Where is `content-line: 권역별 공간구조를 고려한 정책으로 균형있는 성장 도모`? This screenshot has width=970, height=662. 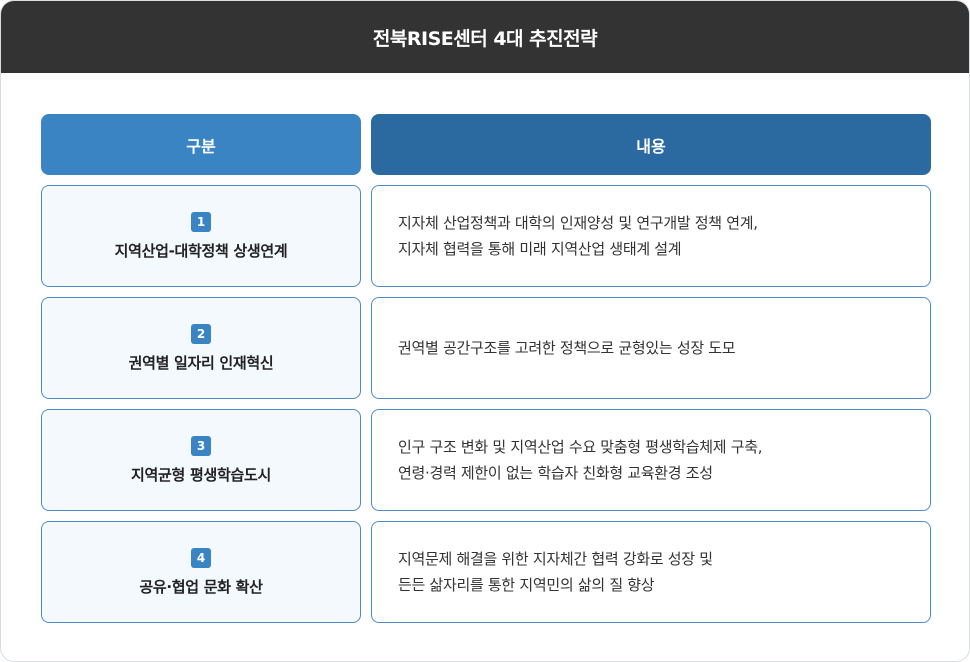
content-line: 권역별 공간구조를 고려한 정책으로 균형있는 성장 도모 is located at coordinates (567, 348).